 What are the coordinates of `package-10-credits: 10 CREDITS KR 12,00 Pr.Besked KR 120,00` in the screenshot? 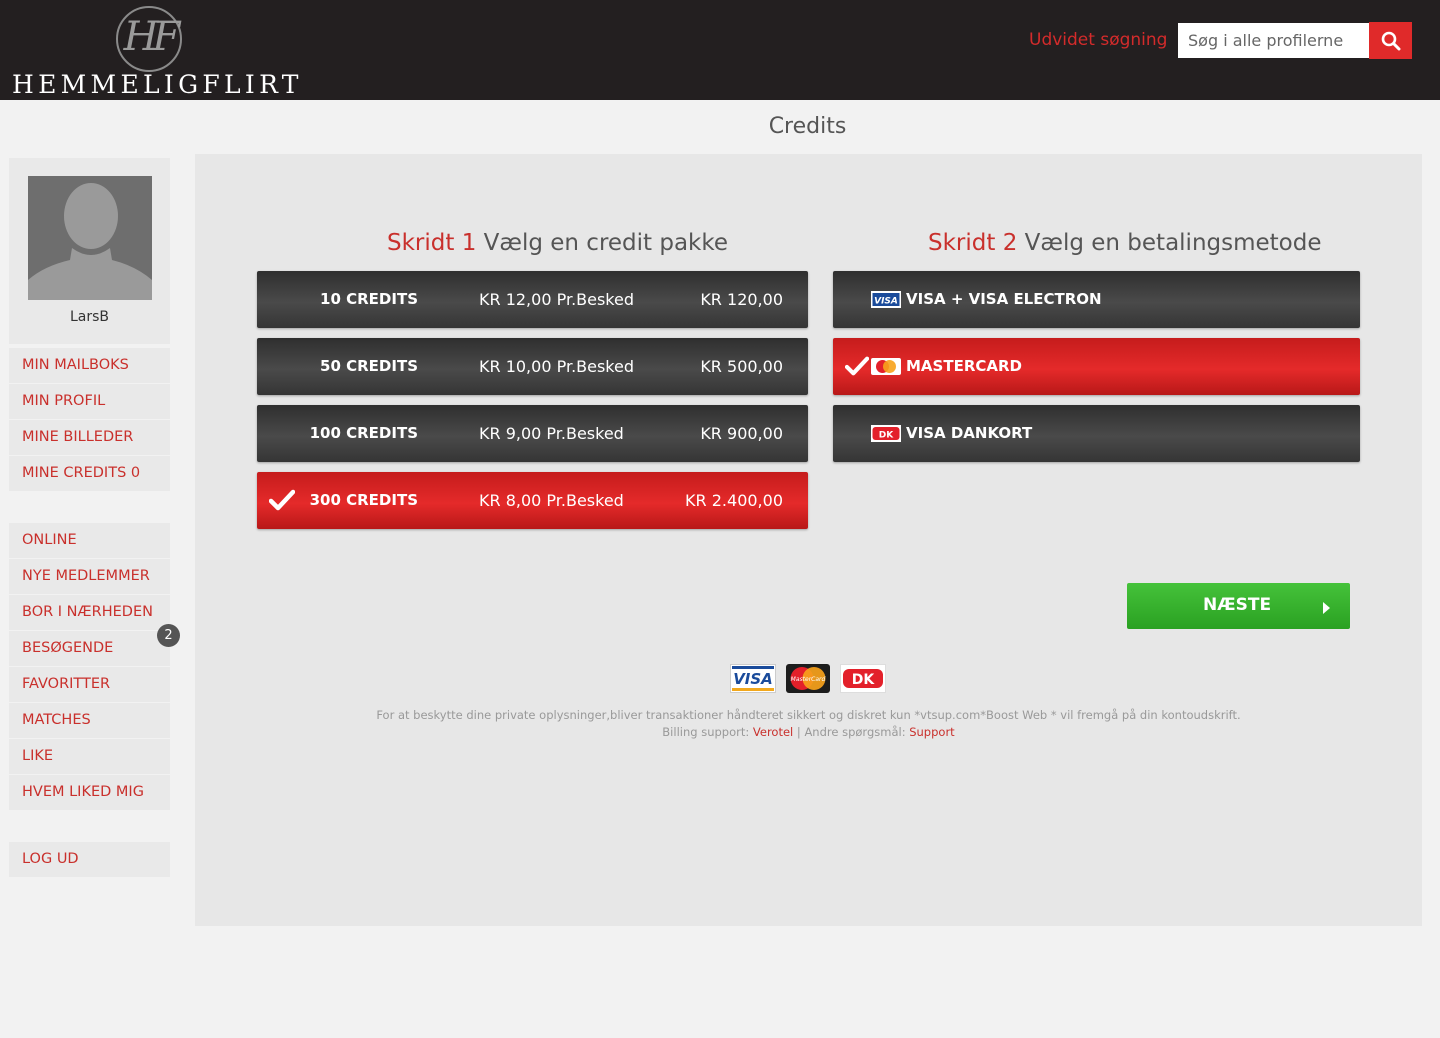 It's located at (532, 299).